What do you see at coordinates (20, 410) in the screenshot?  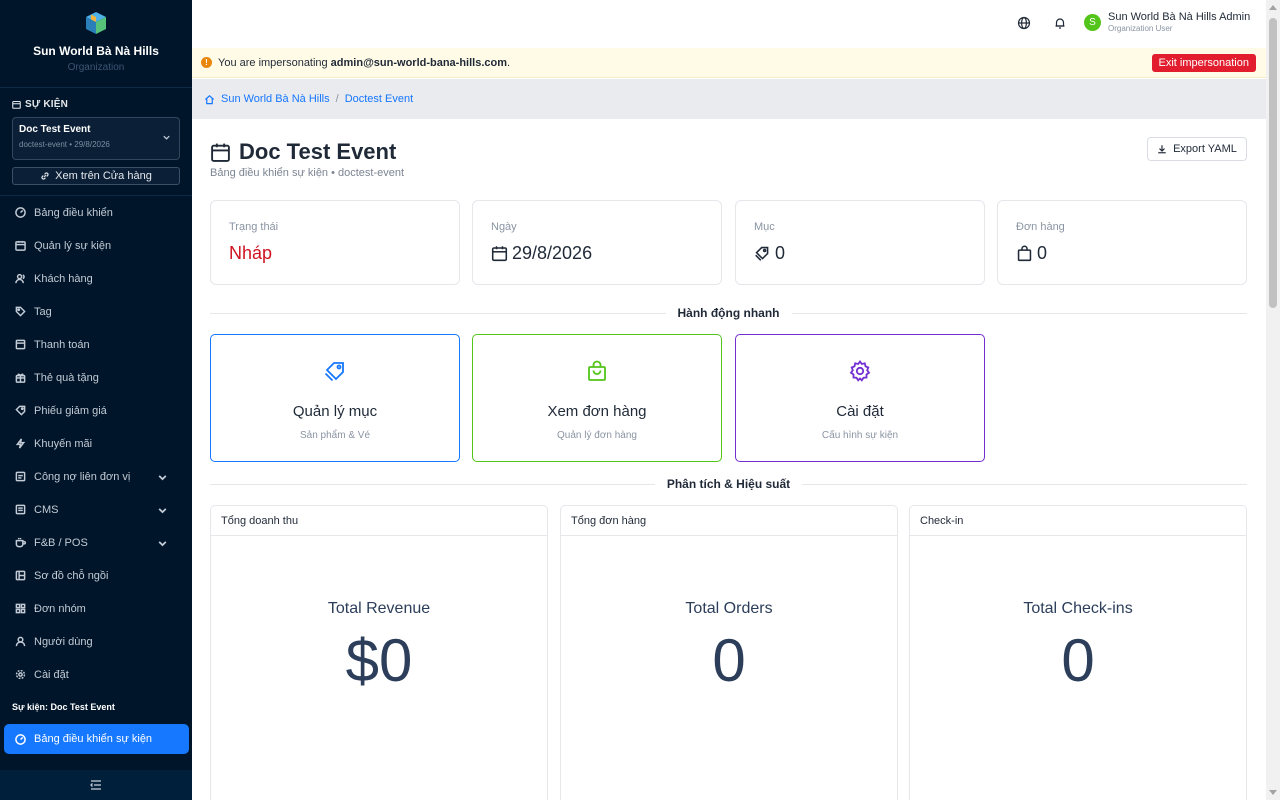 I see `coupon-icon` at bounding box center [20, 410].